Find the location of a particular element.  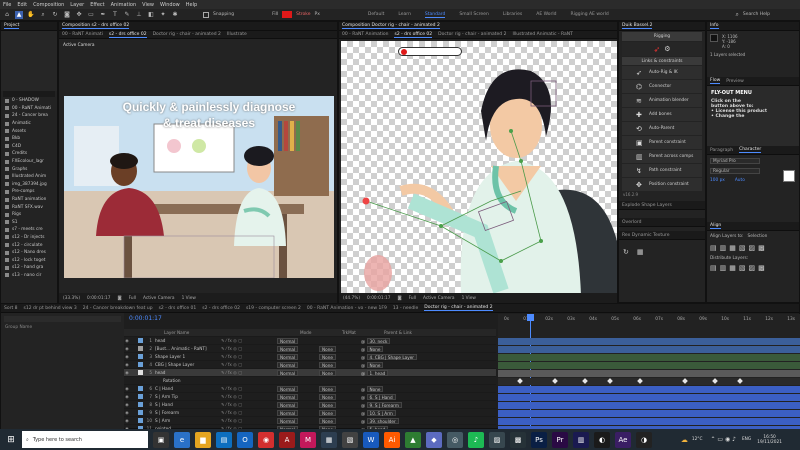

timeline-tab: Sort 8 is located at coordinates (11, 308).